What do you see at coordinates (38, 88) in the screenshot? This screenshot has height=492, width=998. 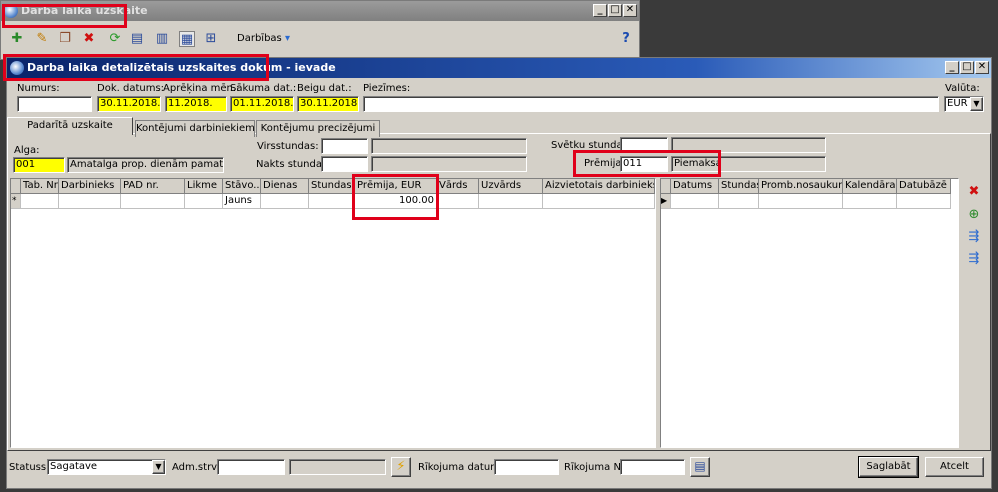 I see `numurs-label: Numurs:` at bounding box center [38, 88].